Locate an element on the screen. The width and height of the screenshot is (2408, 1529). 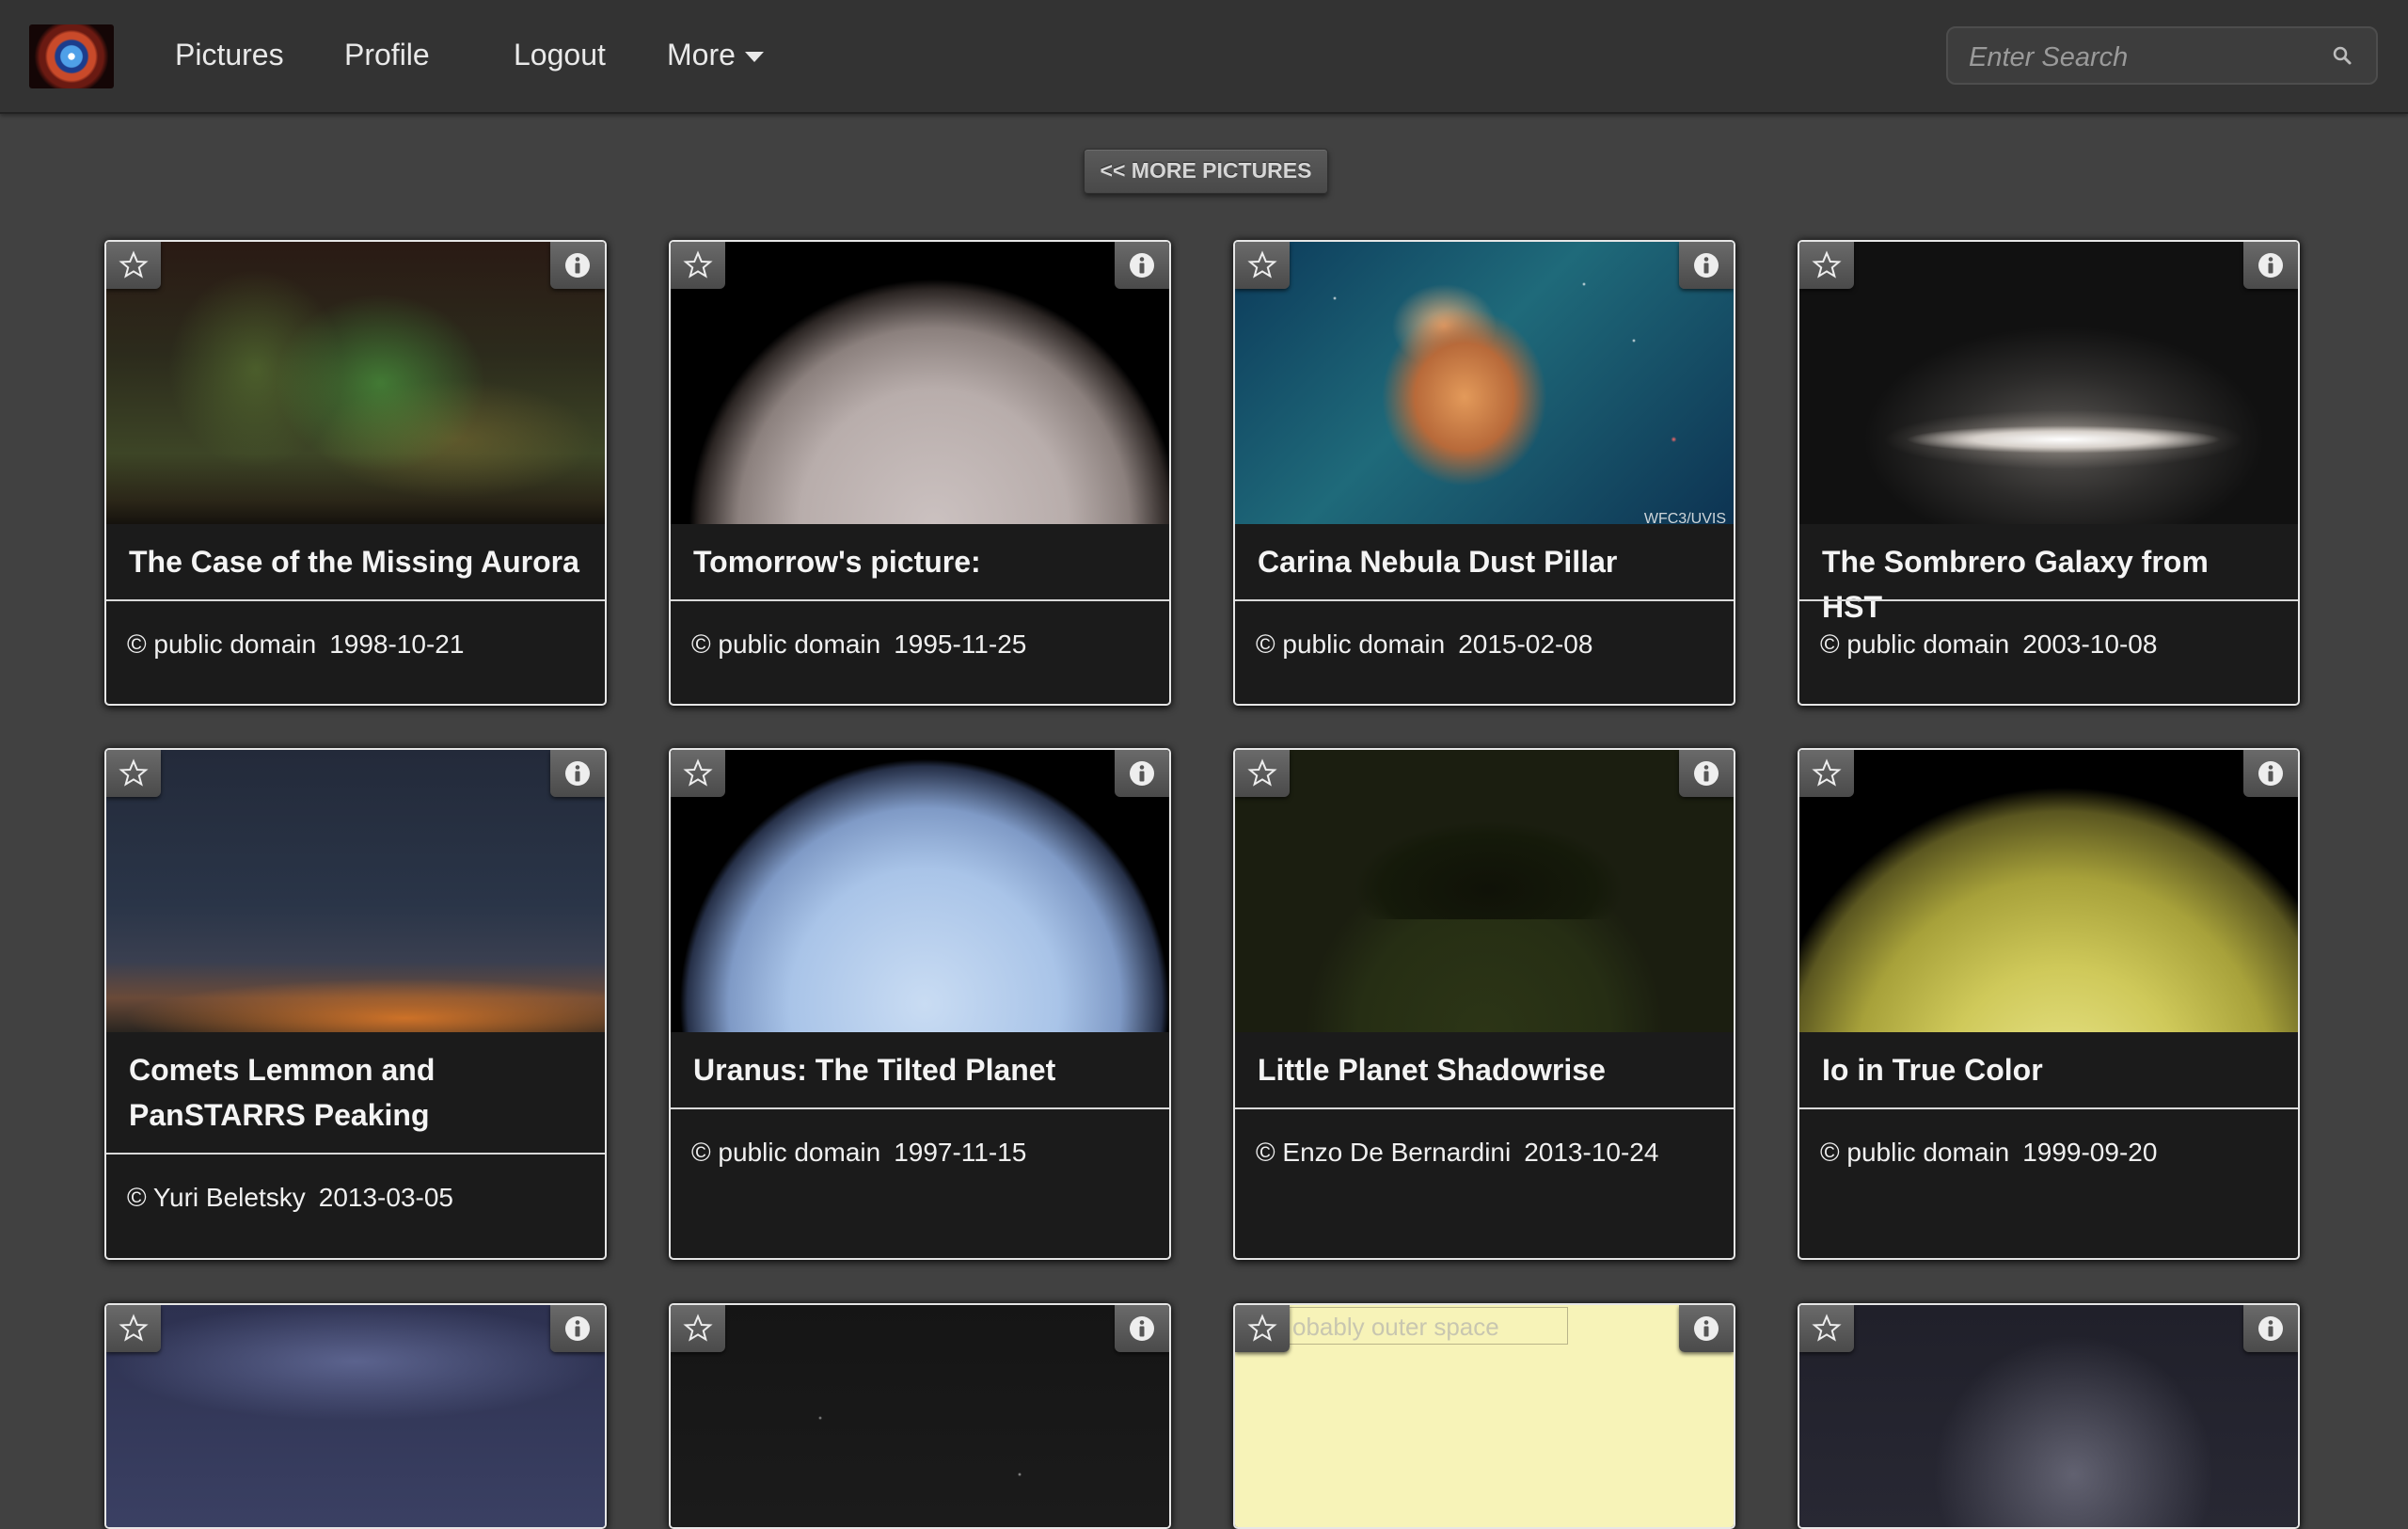
picture-title: Carina Nebula Dust Pillar is located at coordinates (1485, 554).